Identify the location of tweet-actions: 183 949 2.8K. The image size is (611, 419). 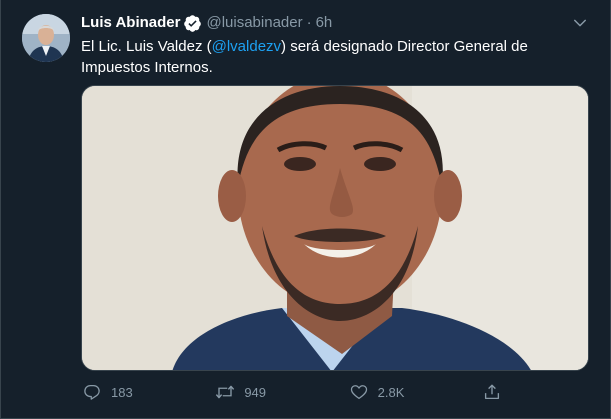
(295, 392).